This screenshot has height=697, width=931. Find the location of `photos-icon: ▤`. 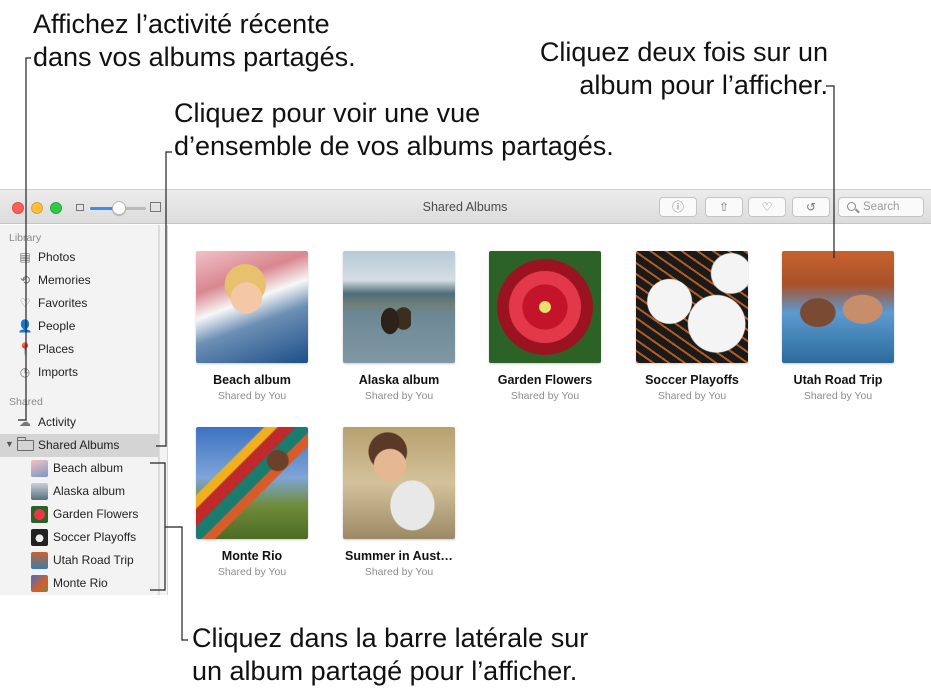

photos-icon: ▤ is located at coordinates (25, 257).